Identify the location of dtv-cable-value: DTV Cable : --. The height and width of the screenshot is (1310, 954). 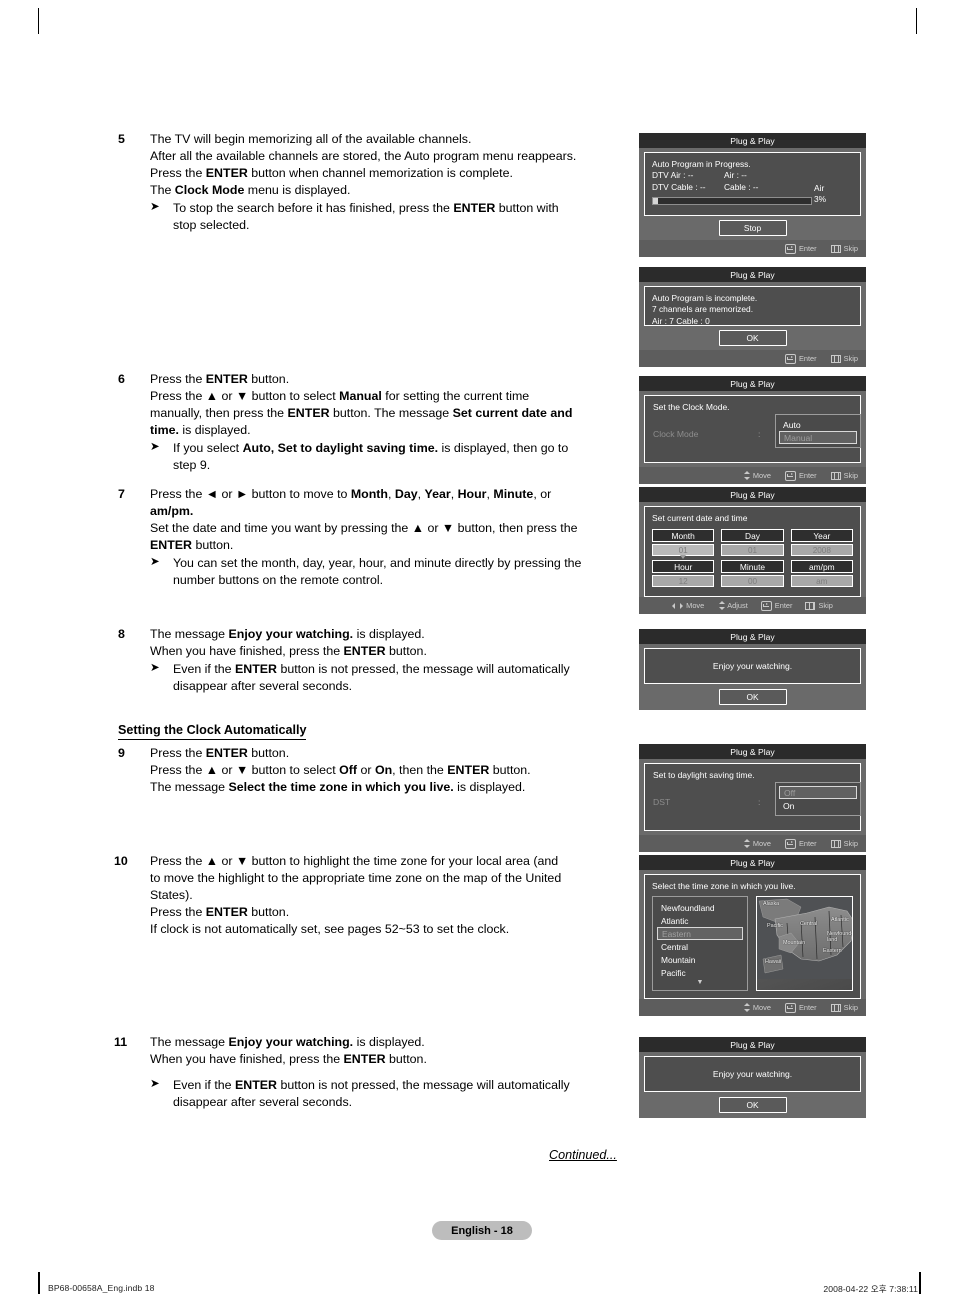
(679, 186).